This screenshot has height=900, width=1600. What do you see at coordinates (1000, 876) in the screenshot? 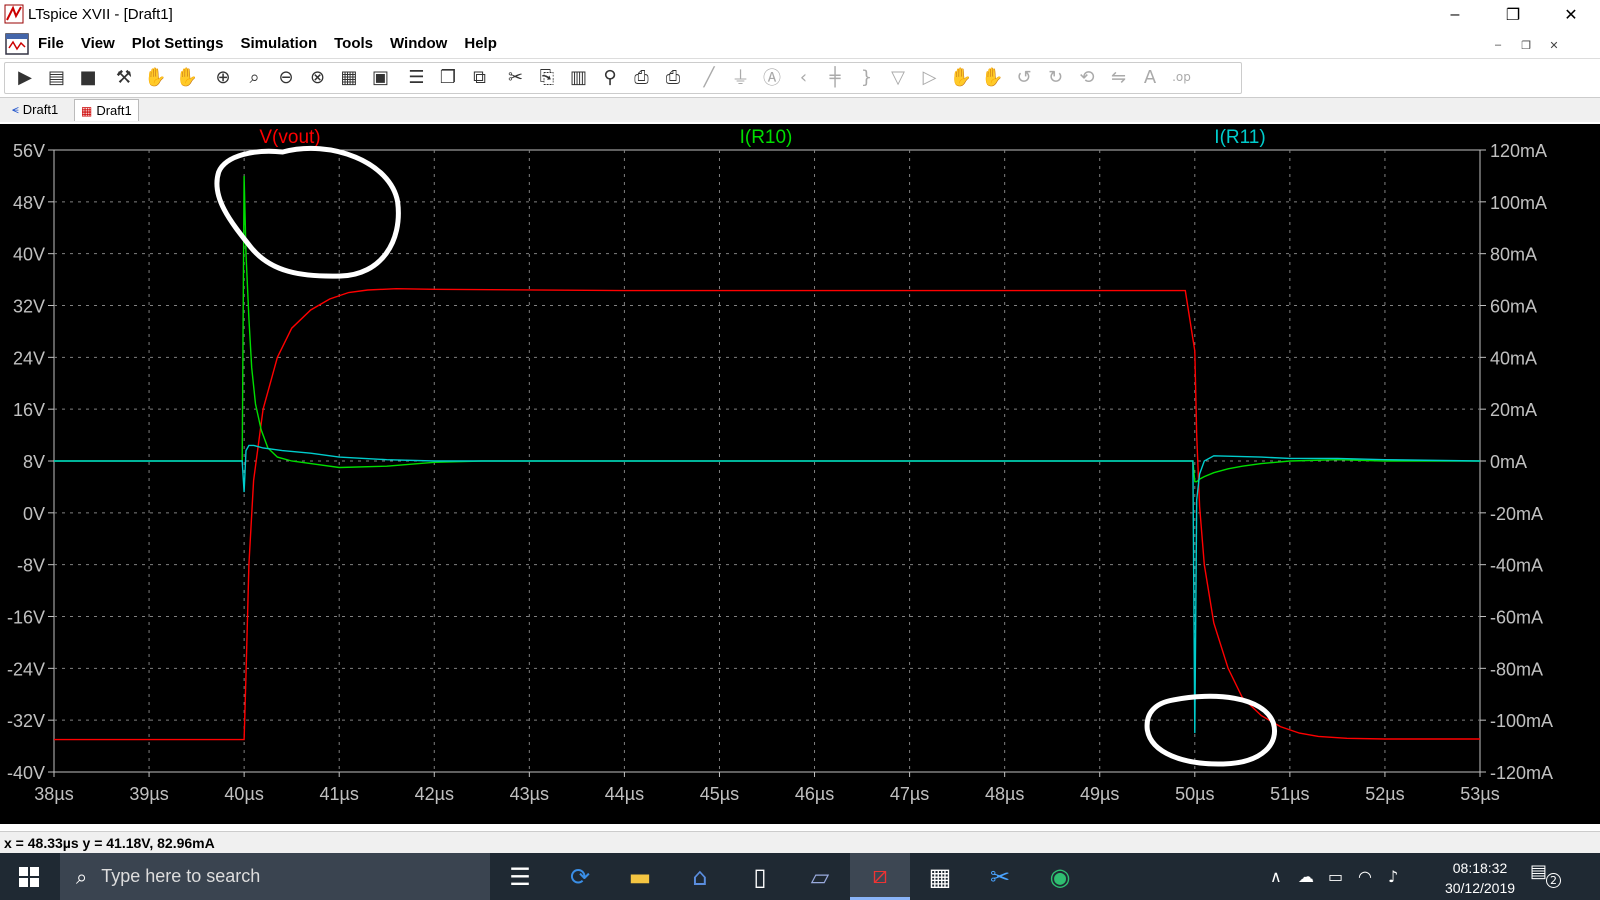
I see `snipping-tool-icon: ✂` at bounding box center [1000, 876].